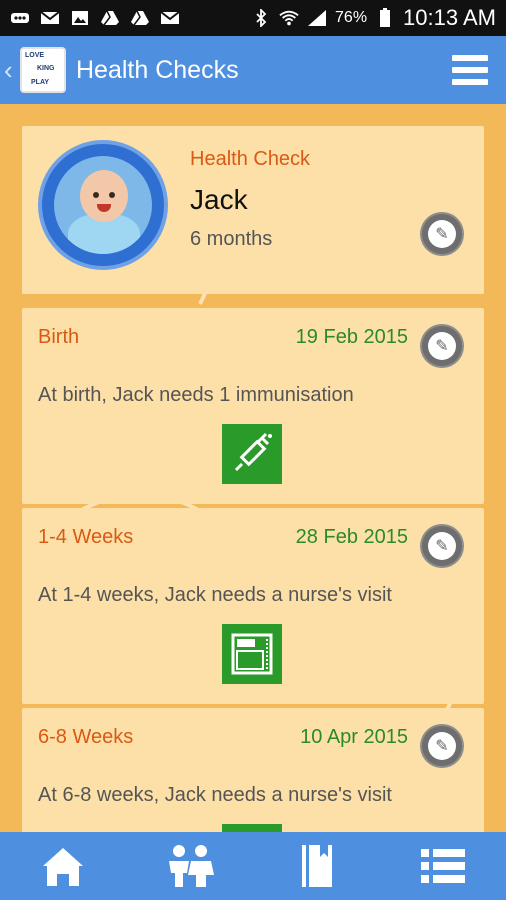 Image resolution: width=506 pixels, height=900 pixels. What do you see at coordinates (11, 70) in the screenshot?
I see `back-icon: ‹` at bounding box center [11, 70].